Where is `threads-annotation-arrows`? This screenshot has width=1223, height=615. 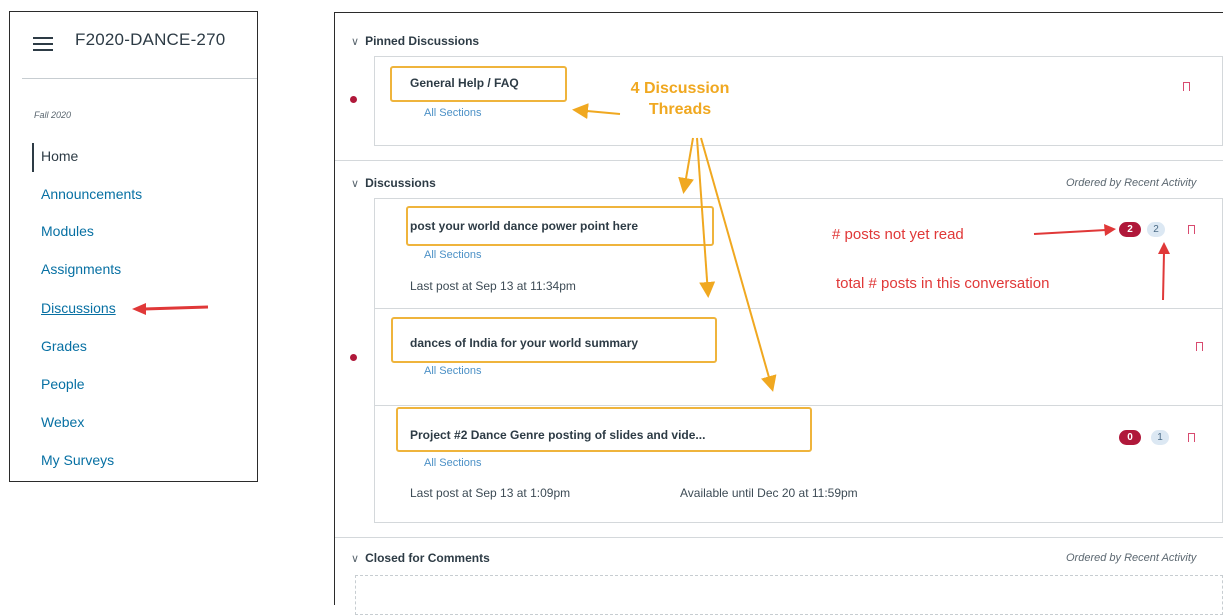
threads-annotation-arrows is located at coordinates (674, 247).